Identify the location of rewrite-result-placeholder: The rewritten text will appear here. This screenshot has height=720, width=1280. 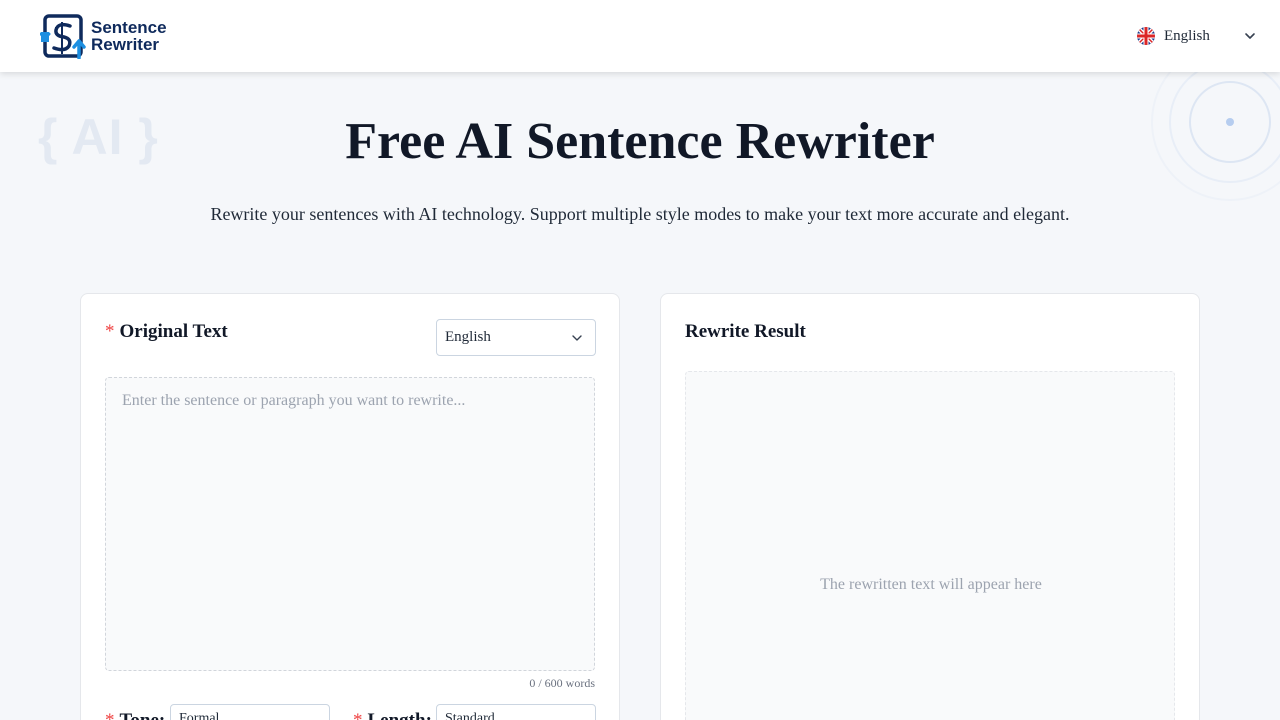
(931, 584).